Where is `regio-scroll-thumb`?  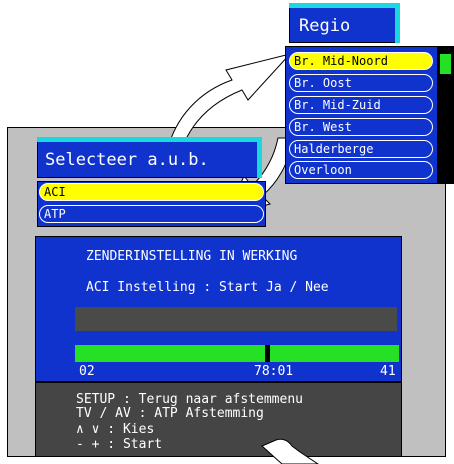 regio-scroll-thumb is located at coordinates (445, 64).